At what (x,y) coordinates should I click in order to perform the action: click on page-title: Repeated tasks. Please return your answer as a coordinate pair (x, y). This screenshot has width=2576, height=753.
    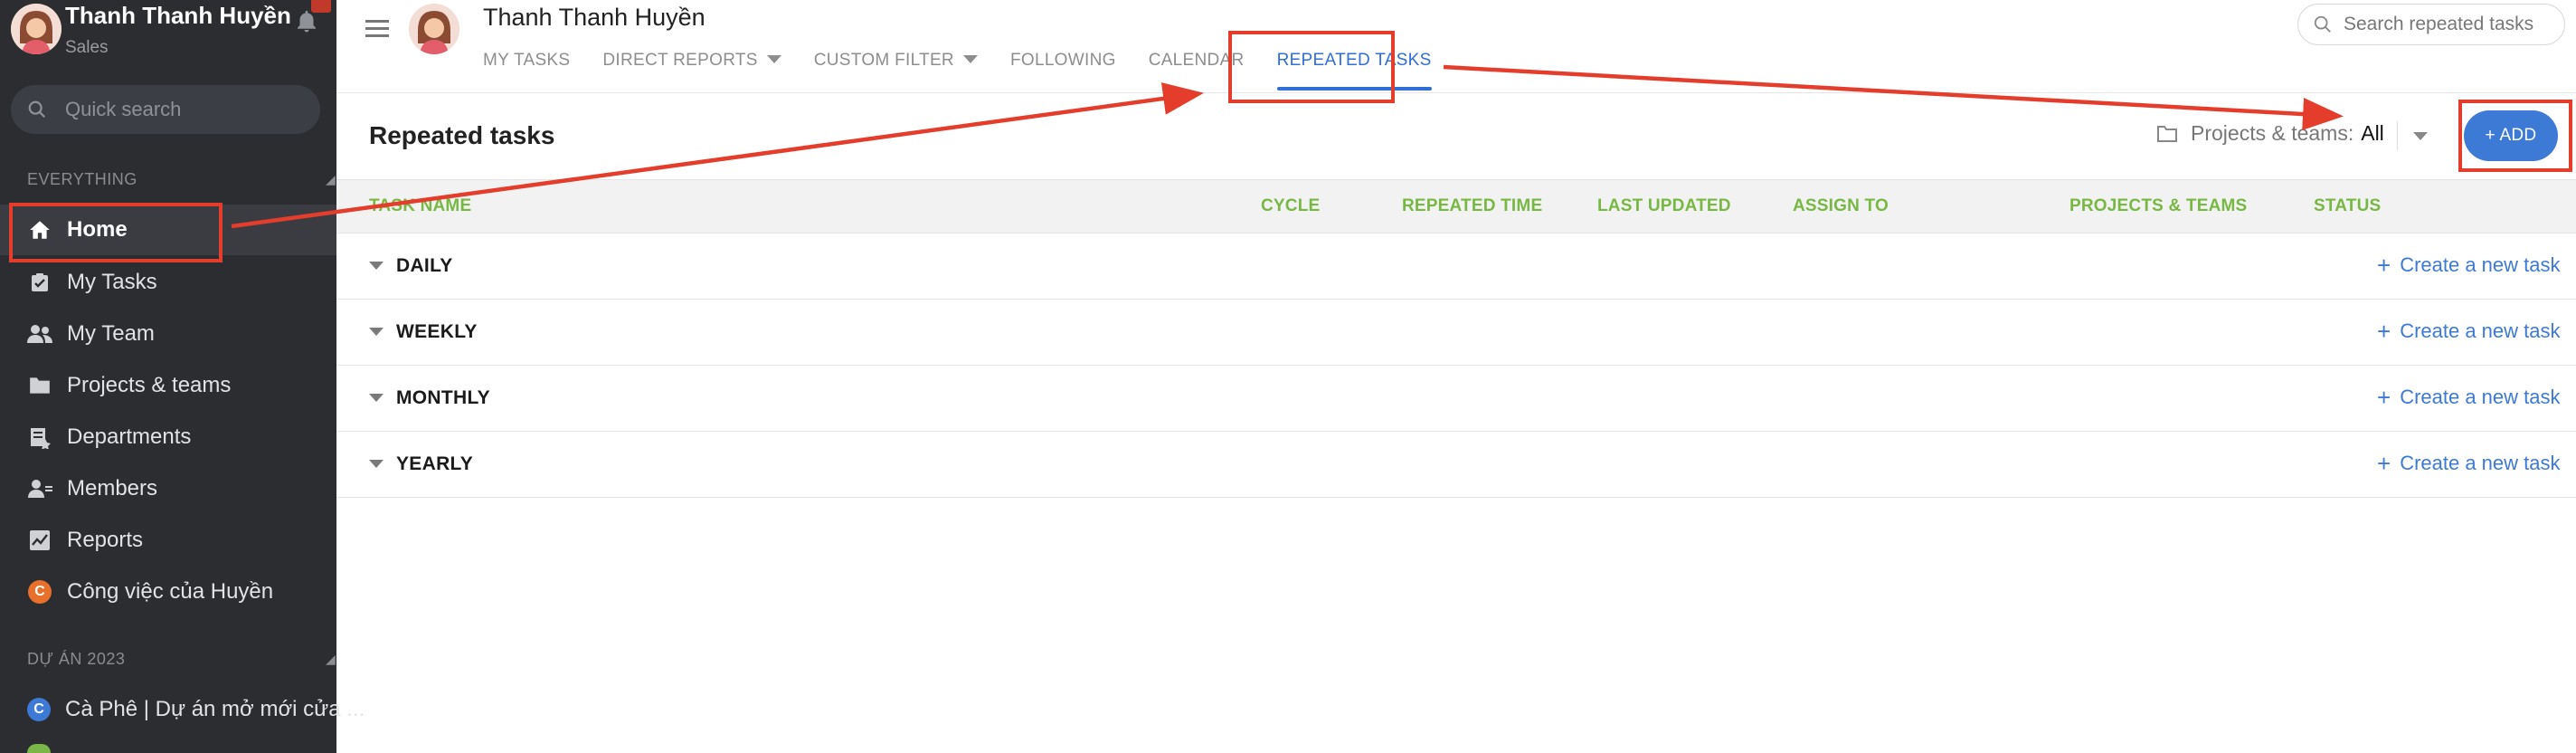
    Looking at the image, I should click on (462, 135).